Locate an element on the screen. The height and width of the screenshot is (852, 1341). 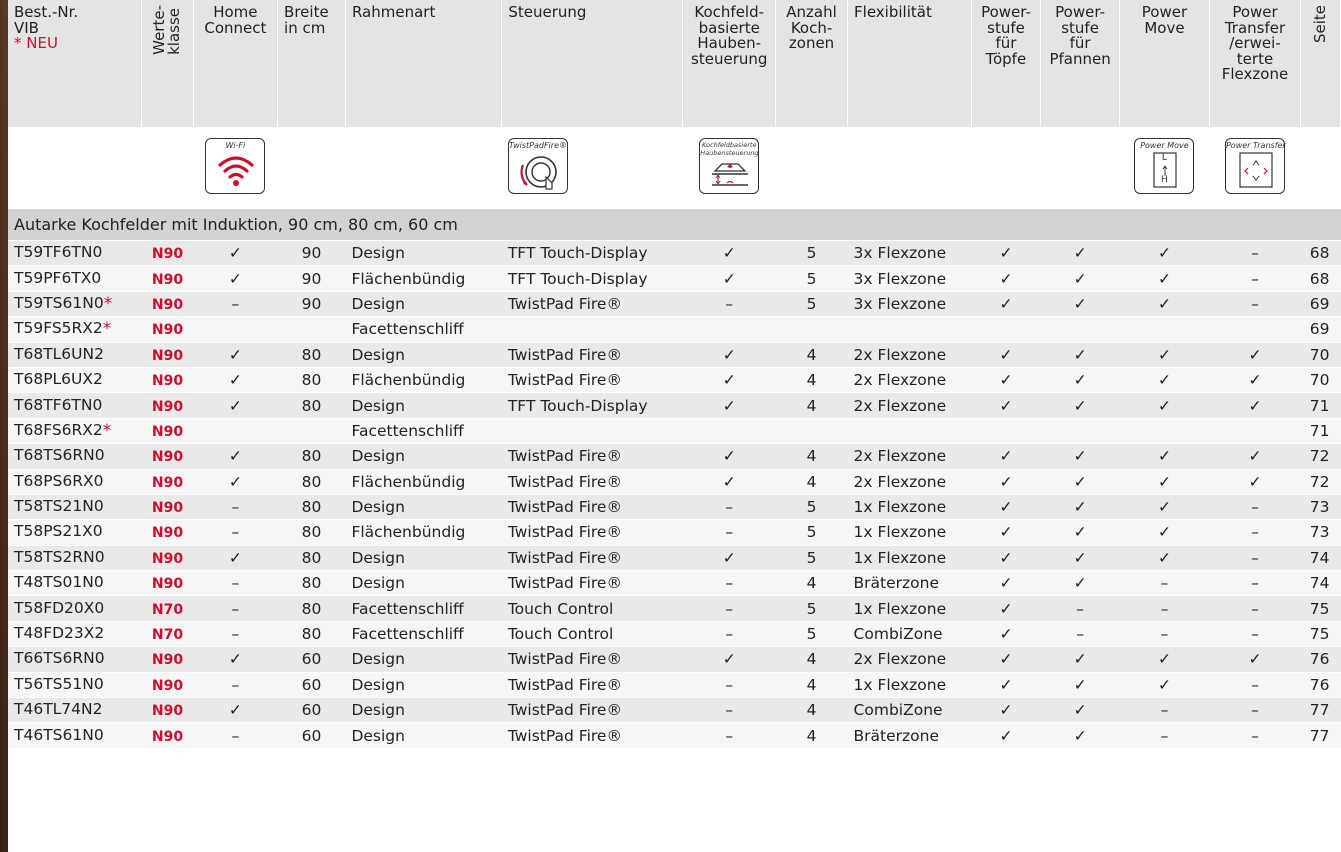
cell-seite: 76 is located at coordinates (1320, 659).